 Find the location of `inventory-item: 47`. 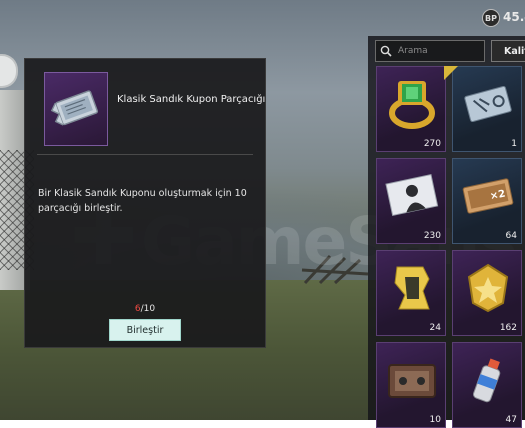

inventory-item: 47 is located at coordinates (487, 385).